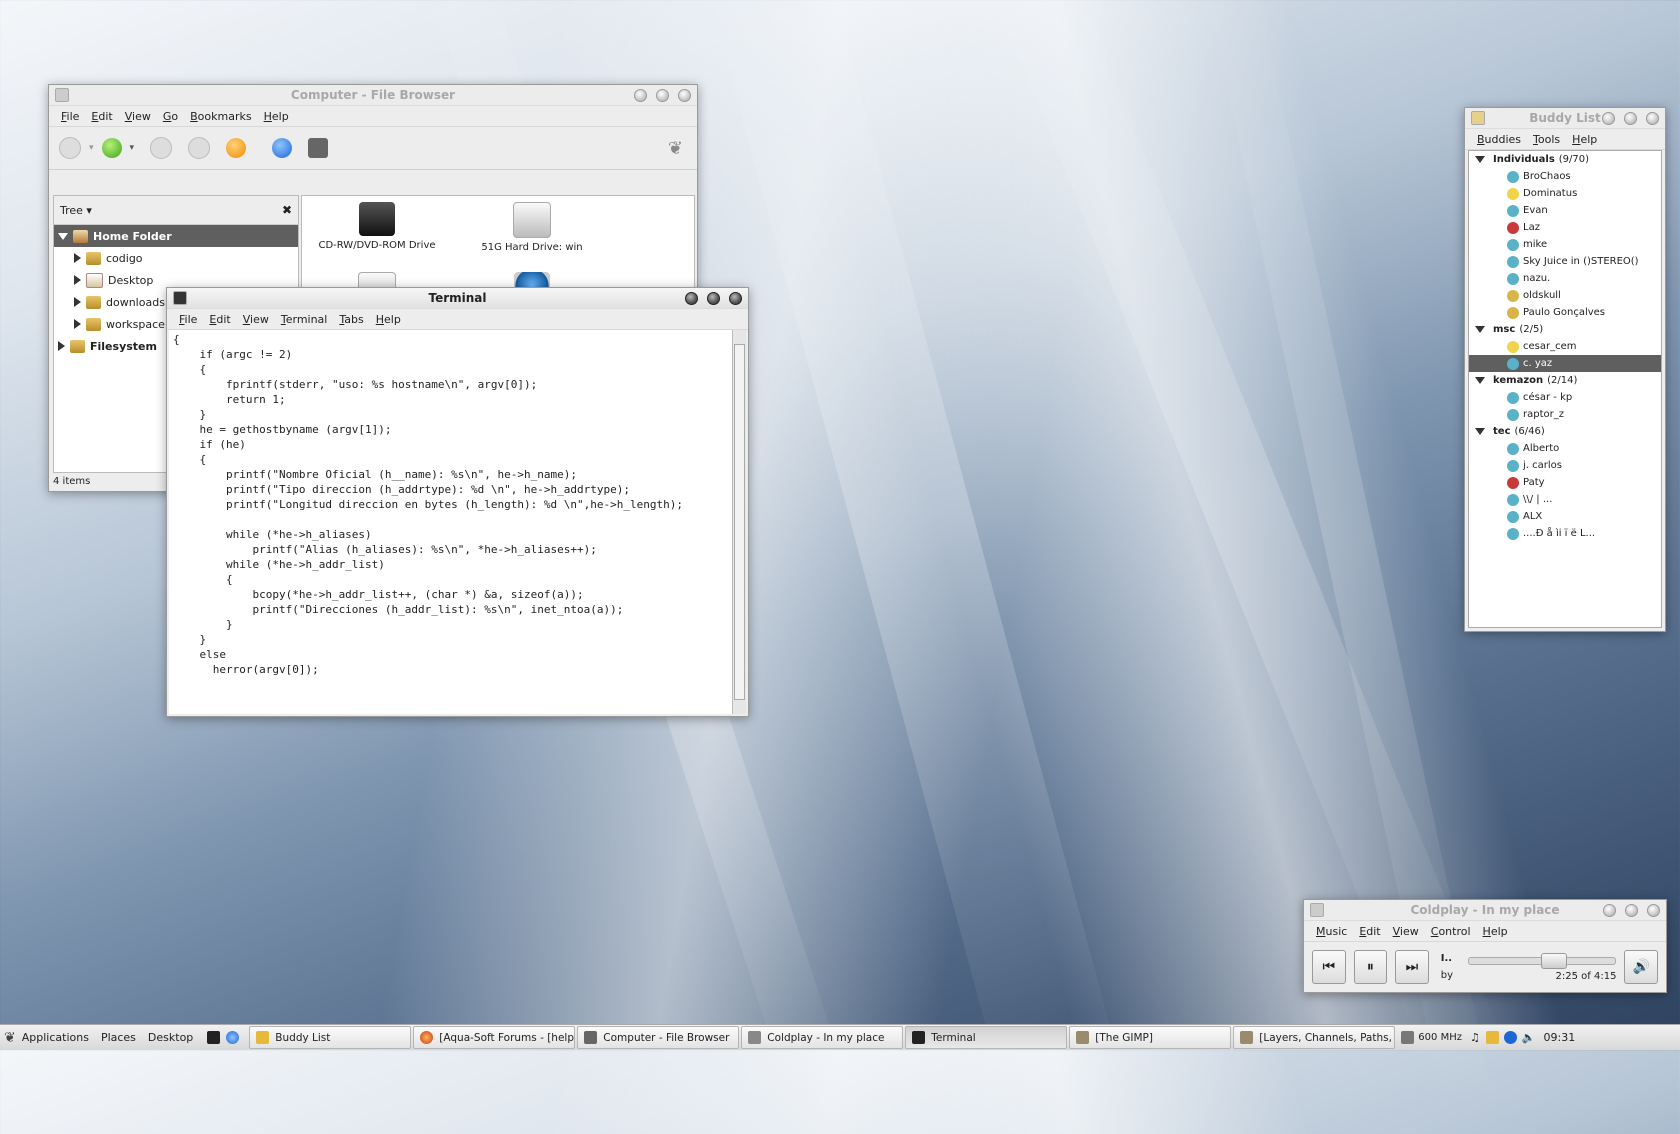  Describe the element at coordinates (1565, 448) in the screenshot. I see `buddy-item: Alberto` at that location.